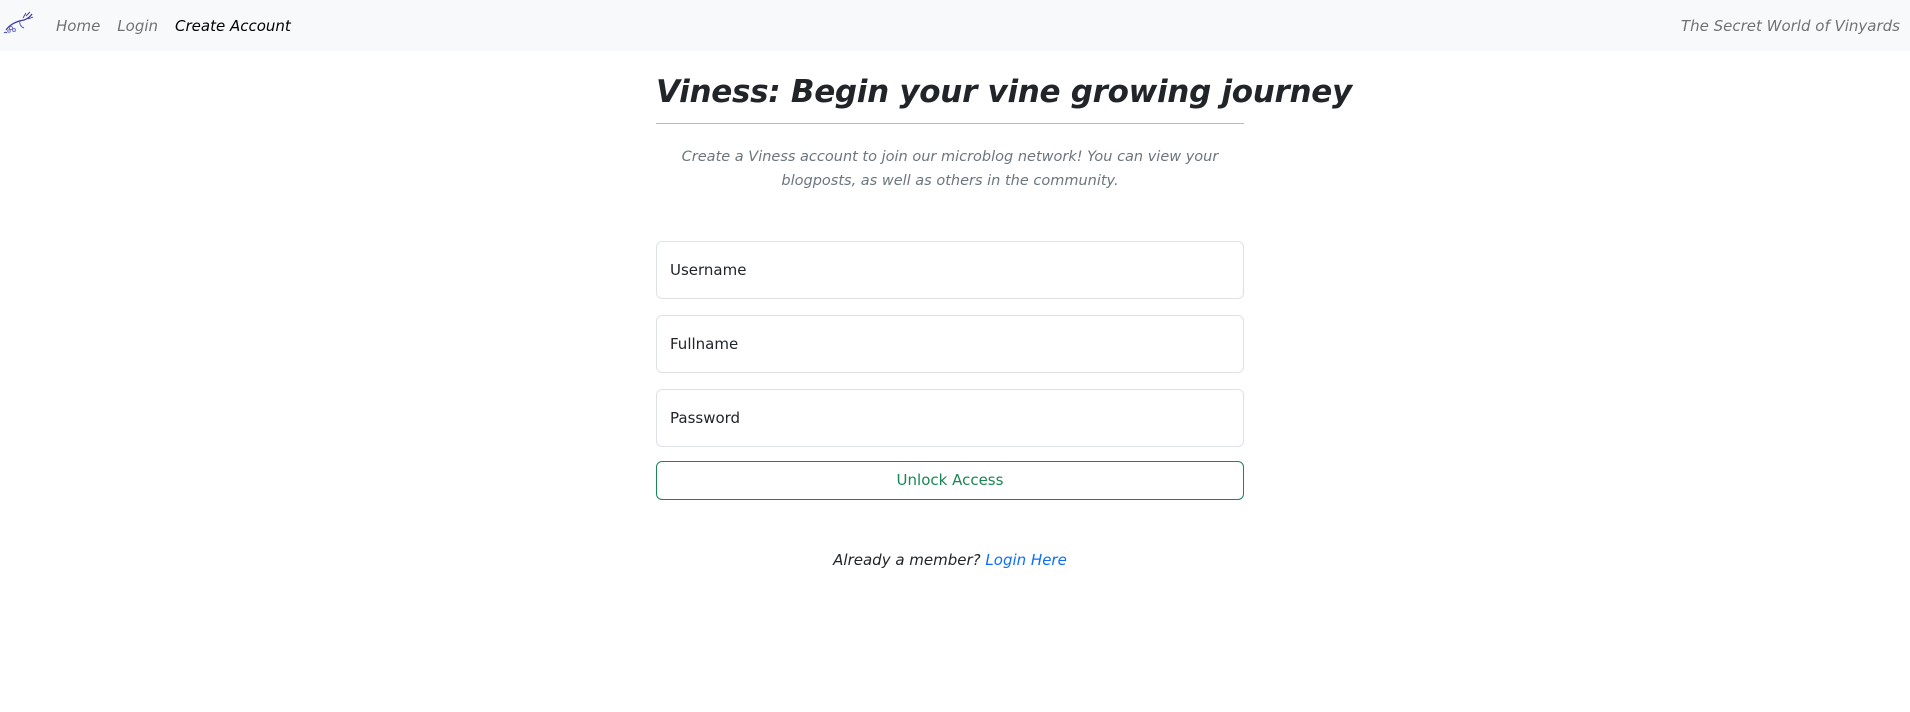  I want to click on nav-link-login: Login, so click(137, 26).